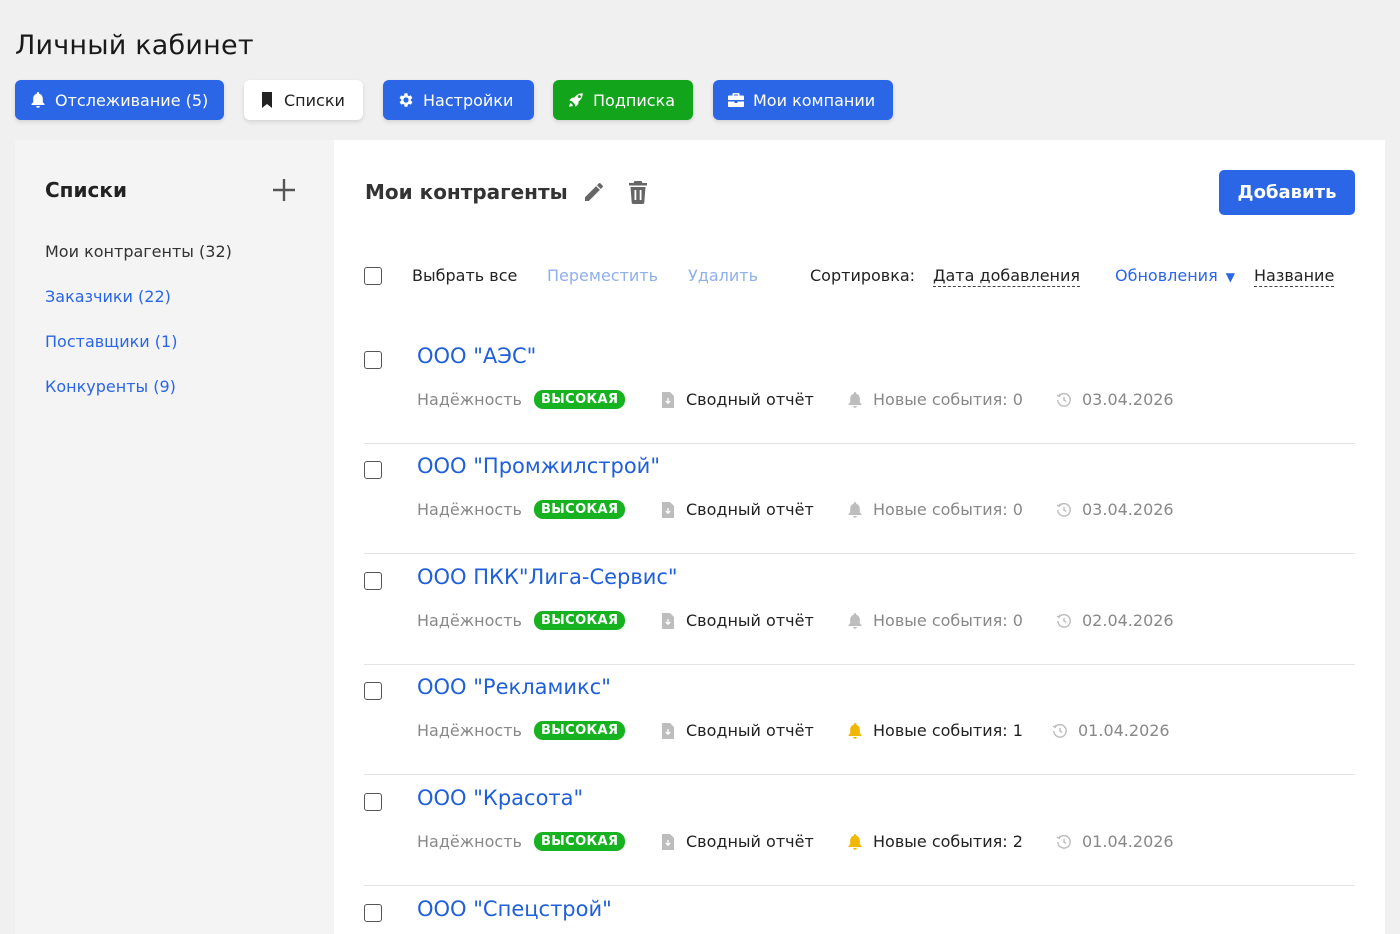 The width and height of the screenshot is (1400, 934). What do you see at coordinates (111, 341) in the screenshot?
I see `sidebar-item-suppliers: Поставщики (1)` at bounding box center [111, 341].